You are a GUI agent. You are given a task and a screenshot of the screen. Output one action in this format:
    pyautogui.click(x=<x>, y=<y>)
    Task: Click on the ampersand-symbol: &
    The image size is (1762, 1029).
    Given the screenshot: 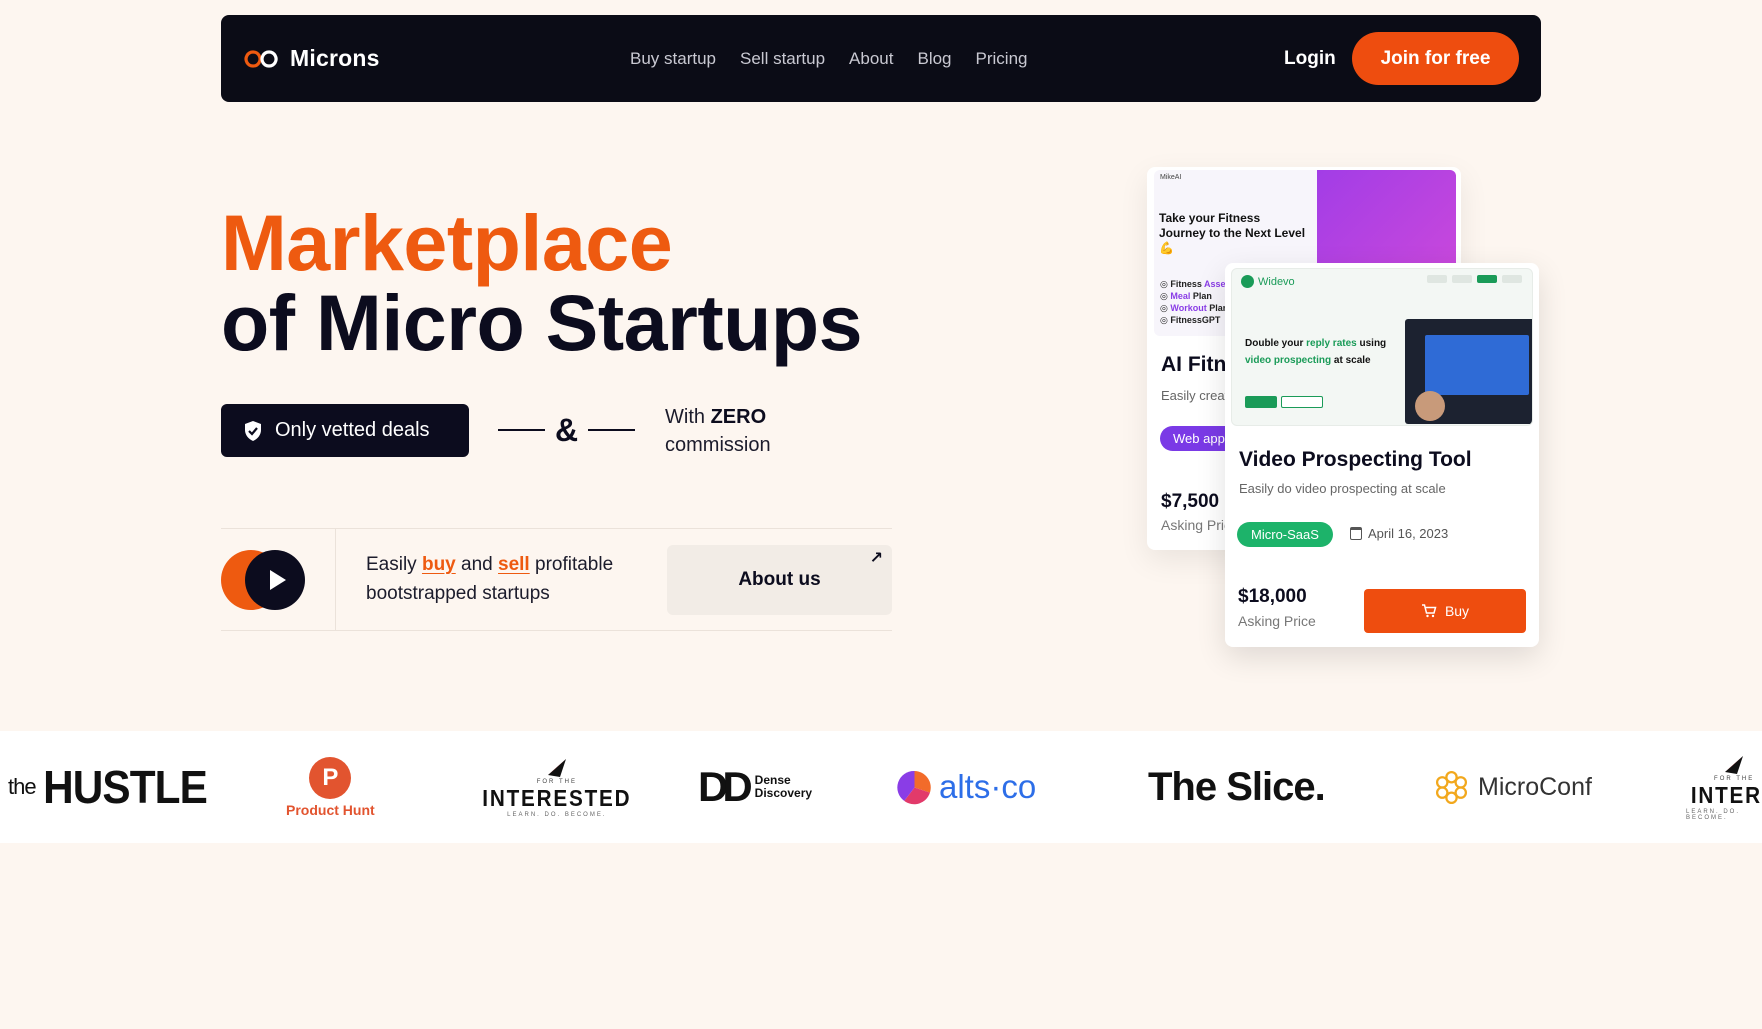 What is the action you would take?
    pyautogui.click(x=567, y=429)
    